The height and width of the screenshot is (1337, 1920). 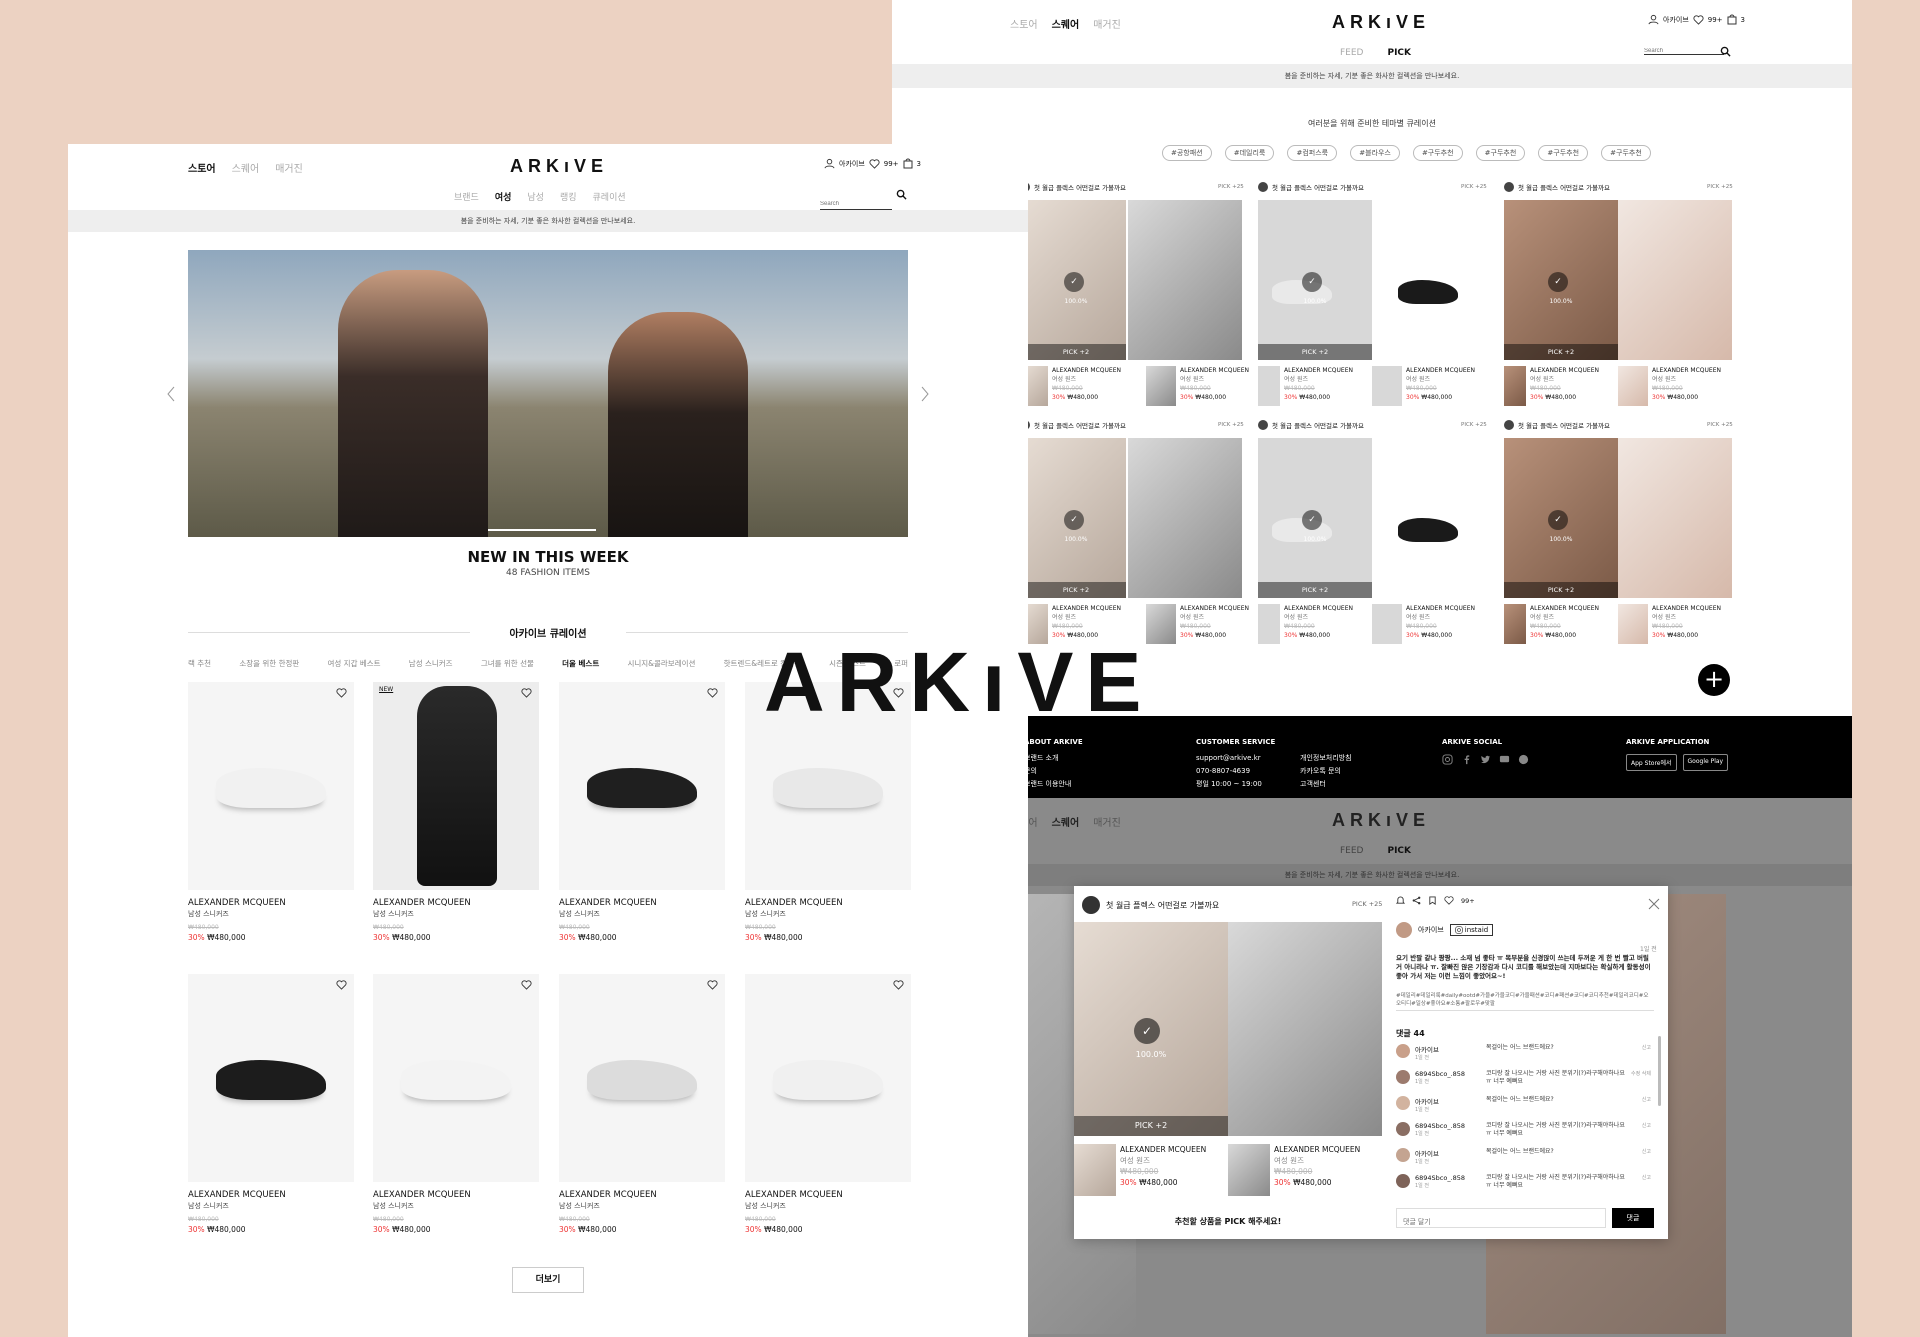 What do you see at coordinates (466, 196) in the screenshot?
I see `tab-brand: 브랜드` at bounding box center [466, 196].